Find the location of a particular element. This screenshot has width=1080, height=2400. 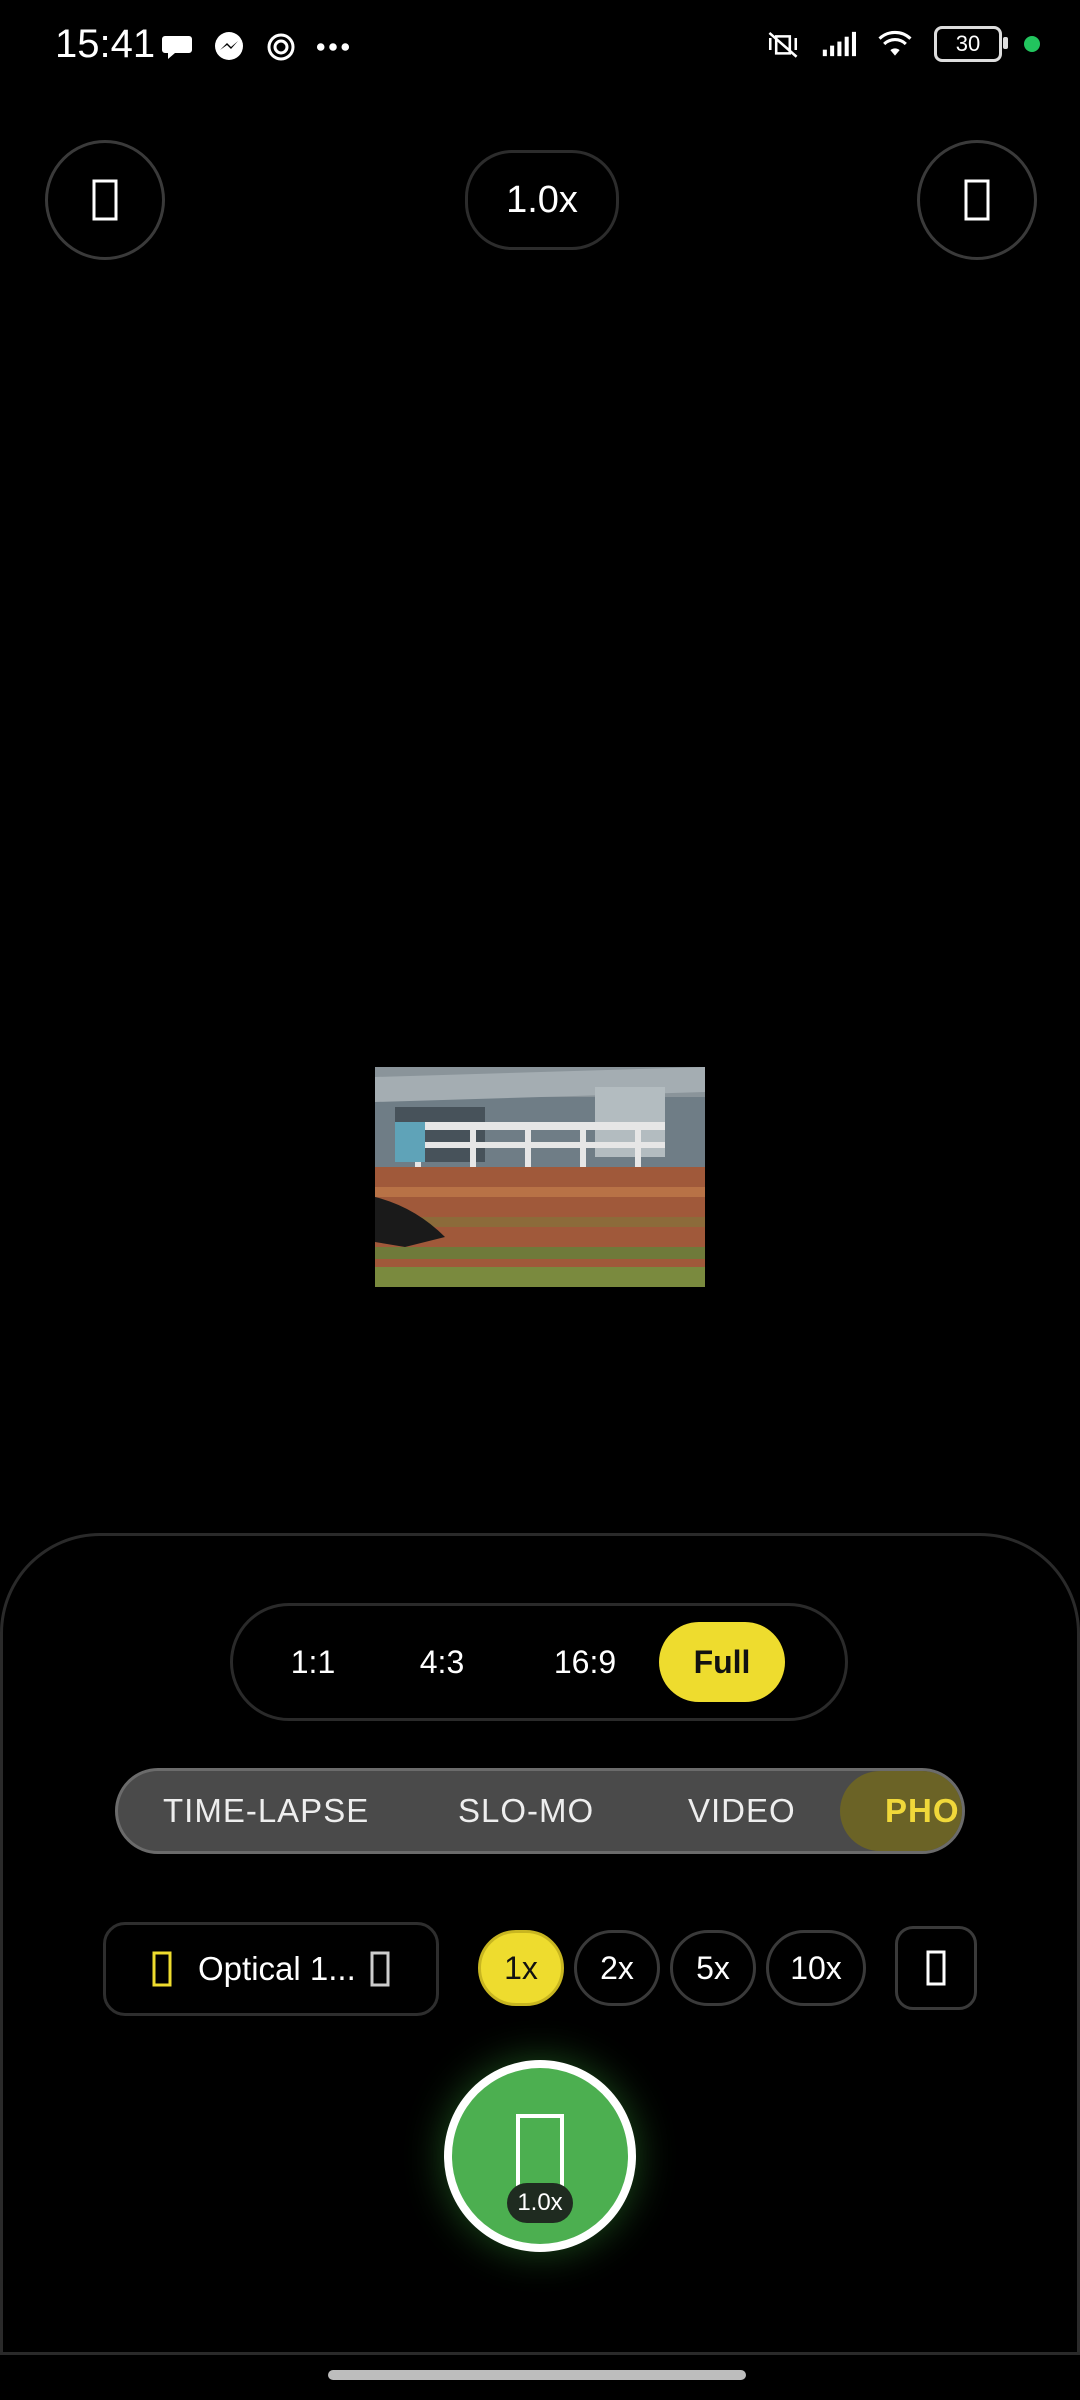

flash-button is located at coordinates (977, 200).